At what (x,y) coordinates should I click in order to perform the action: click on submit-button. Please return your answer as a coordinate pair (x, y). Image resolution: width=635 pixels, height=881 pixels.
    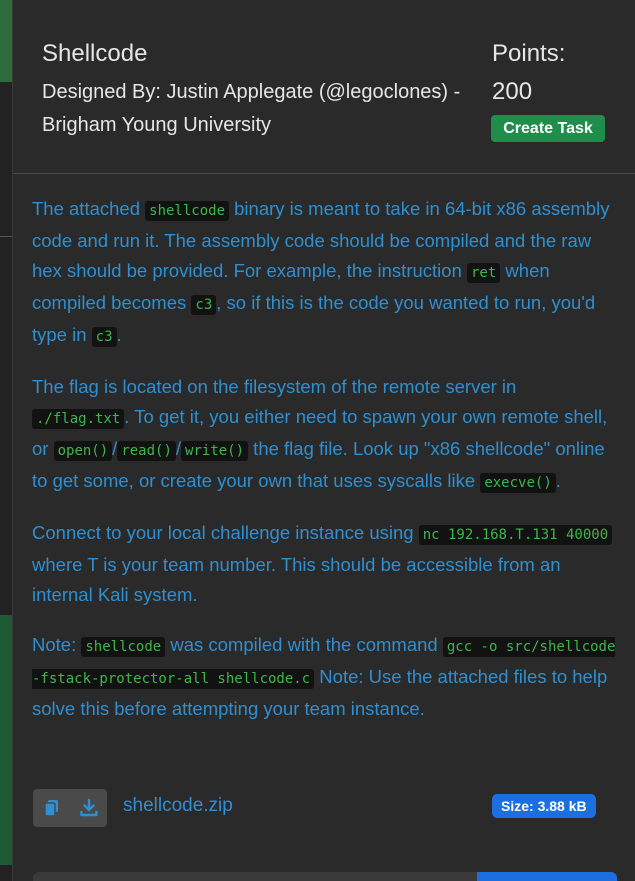
    Looking at the image, I should click on (547, 876).